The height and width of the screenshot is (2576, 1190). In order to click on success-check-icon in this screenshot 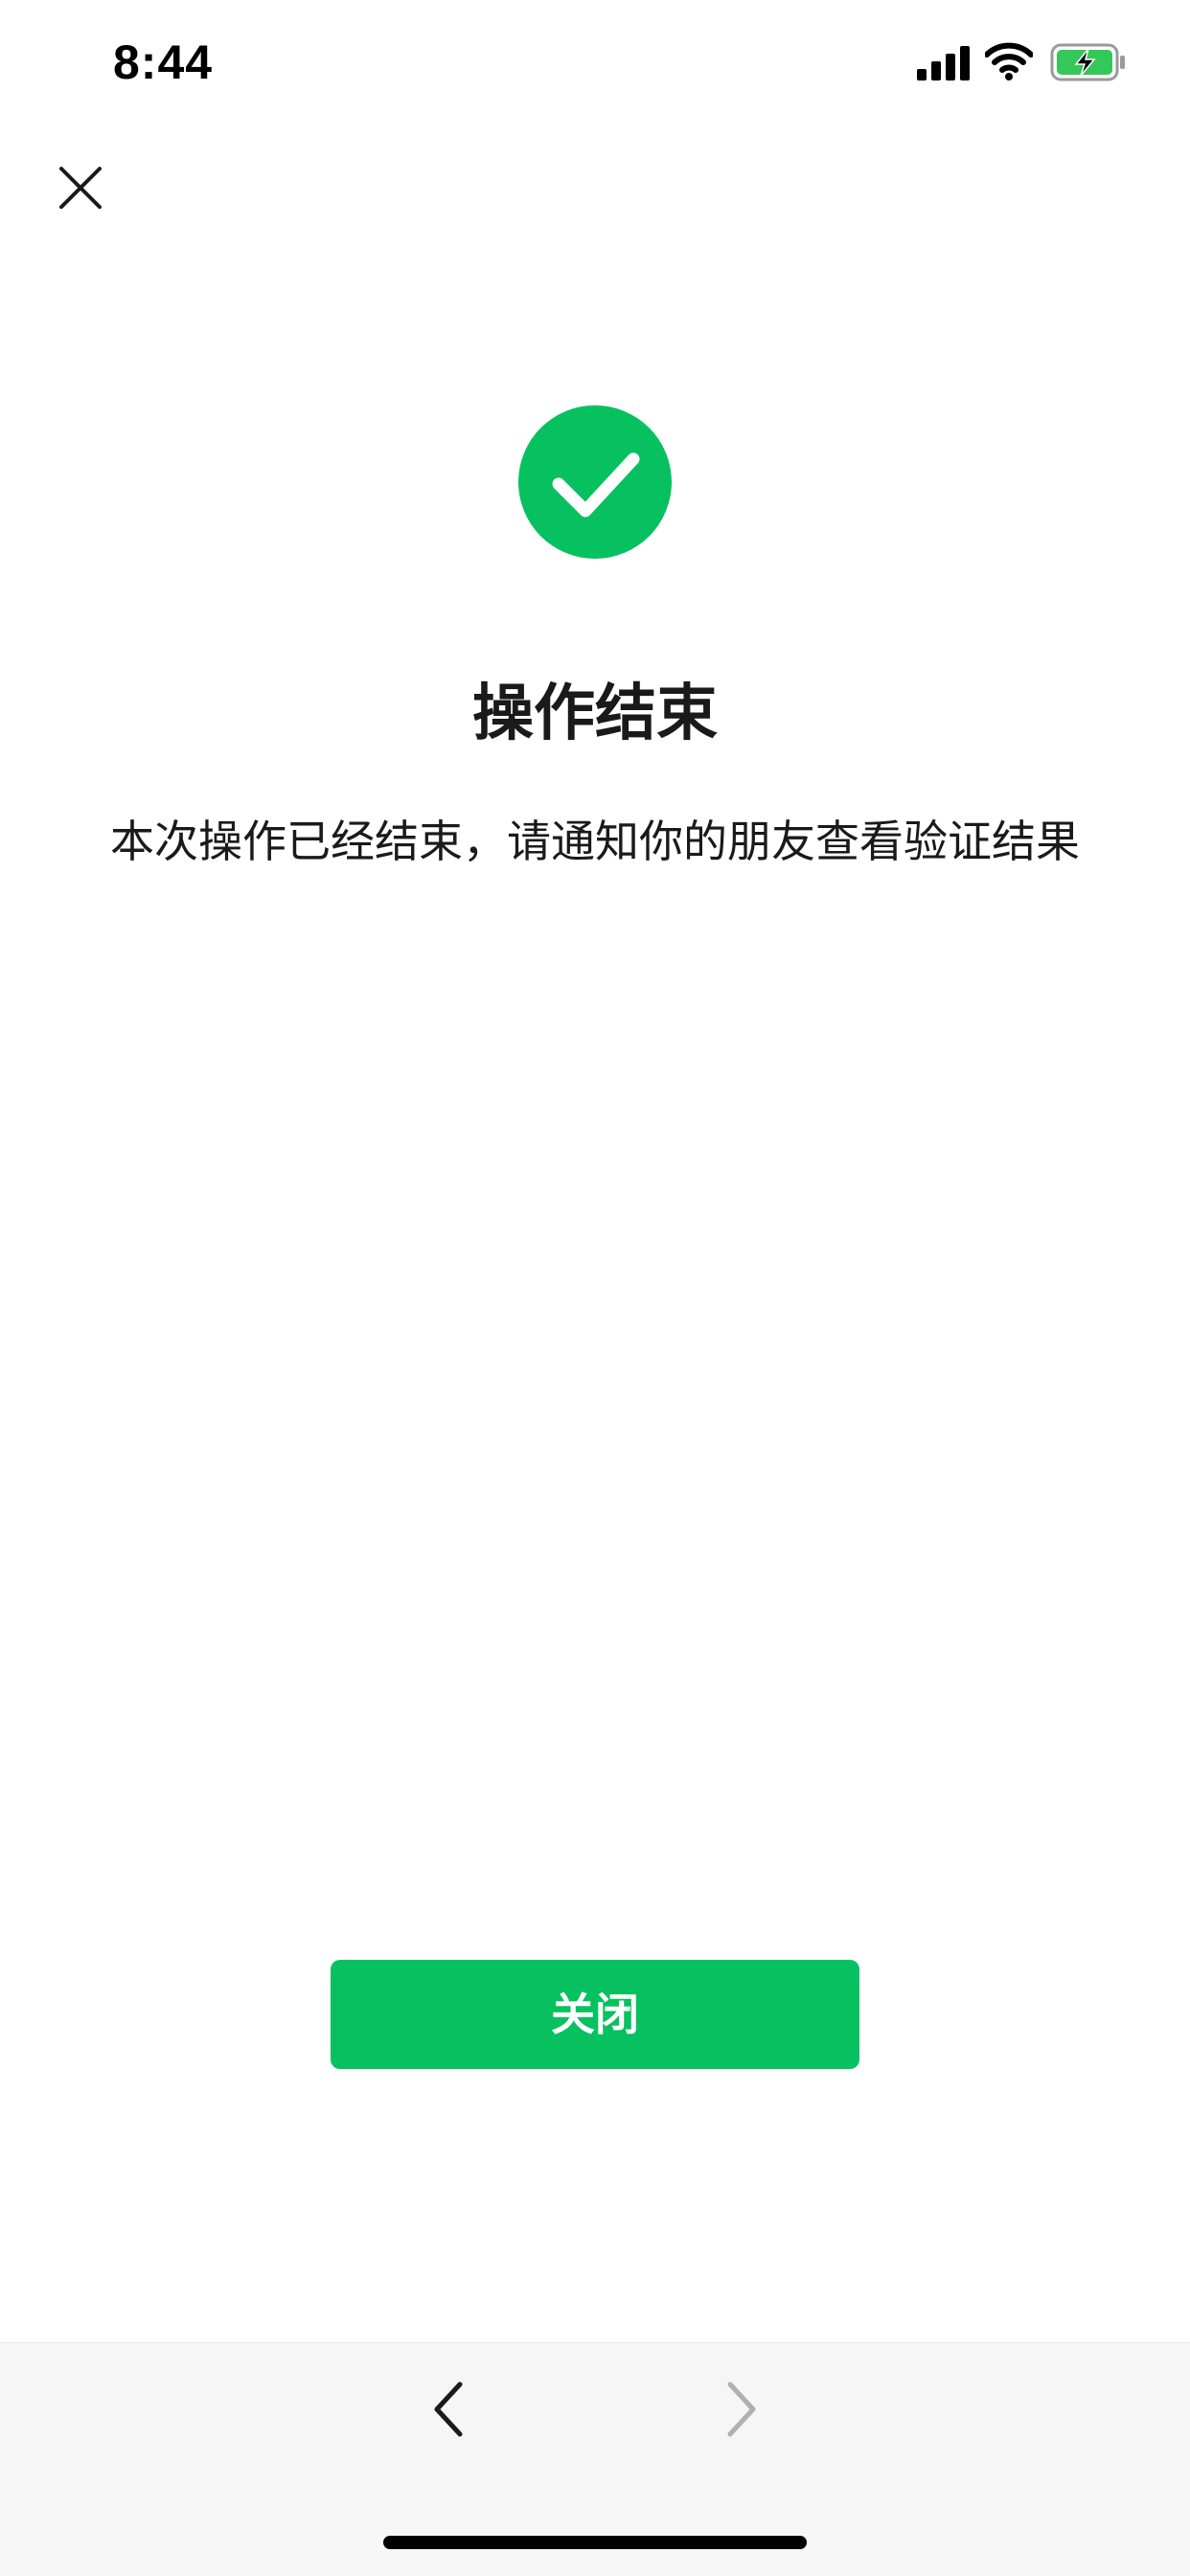, I will do `click(595, 482)`.